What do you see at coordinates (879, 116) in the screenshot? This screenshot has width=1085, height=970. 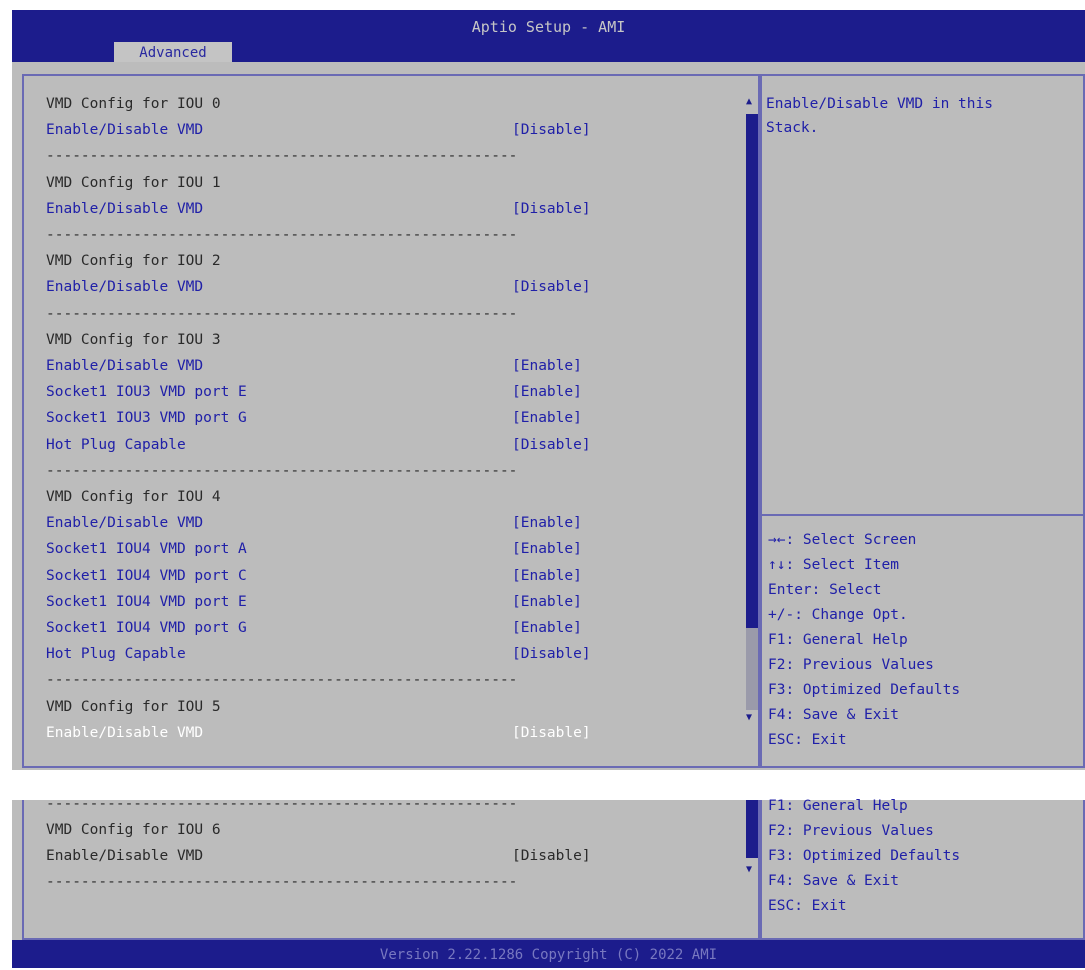 I see `help-text: Enable/Disable VMD in this Stack.` at bounding box center [879, 116].